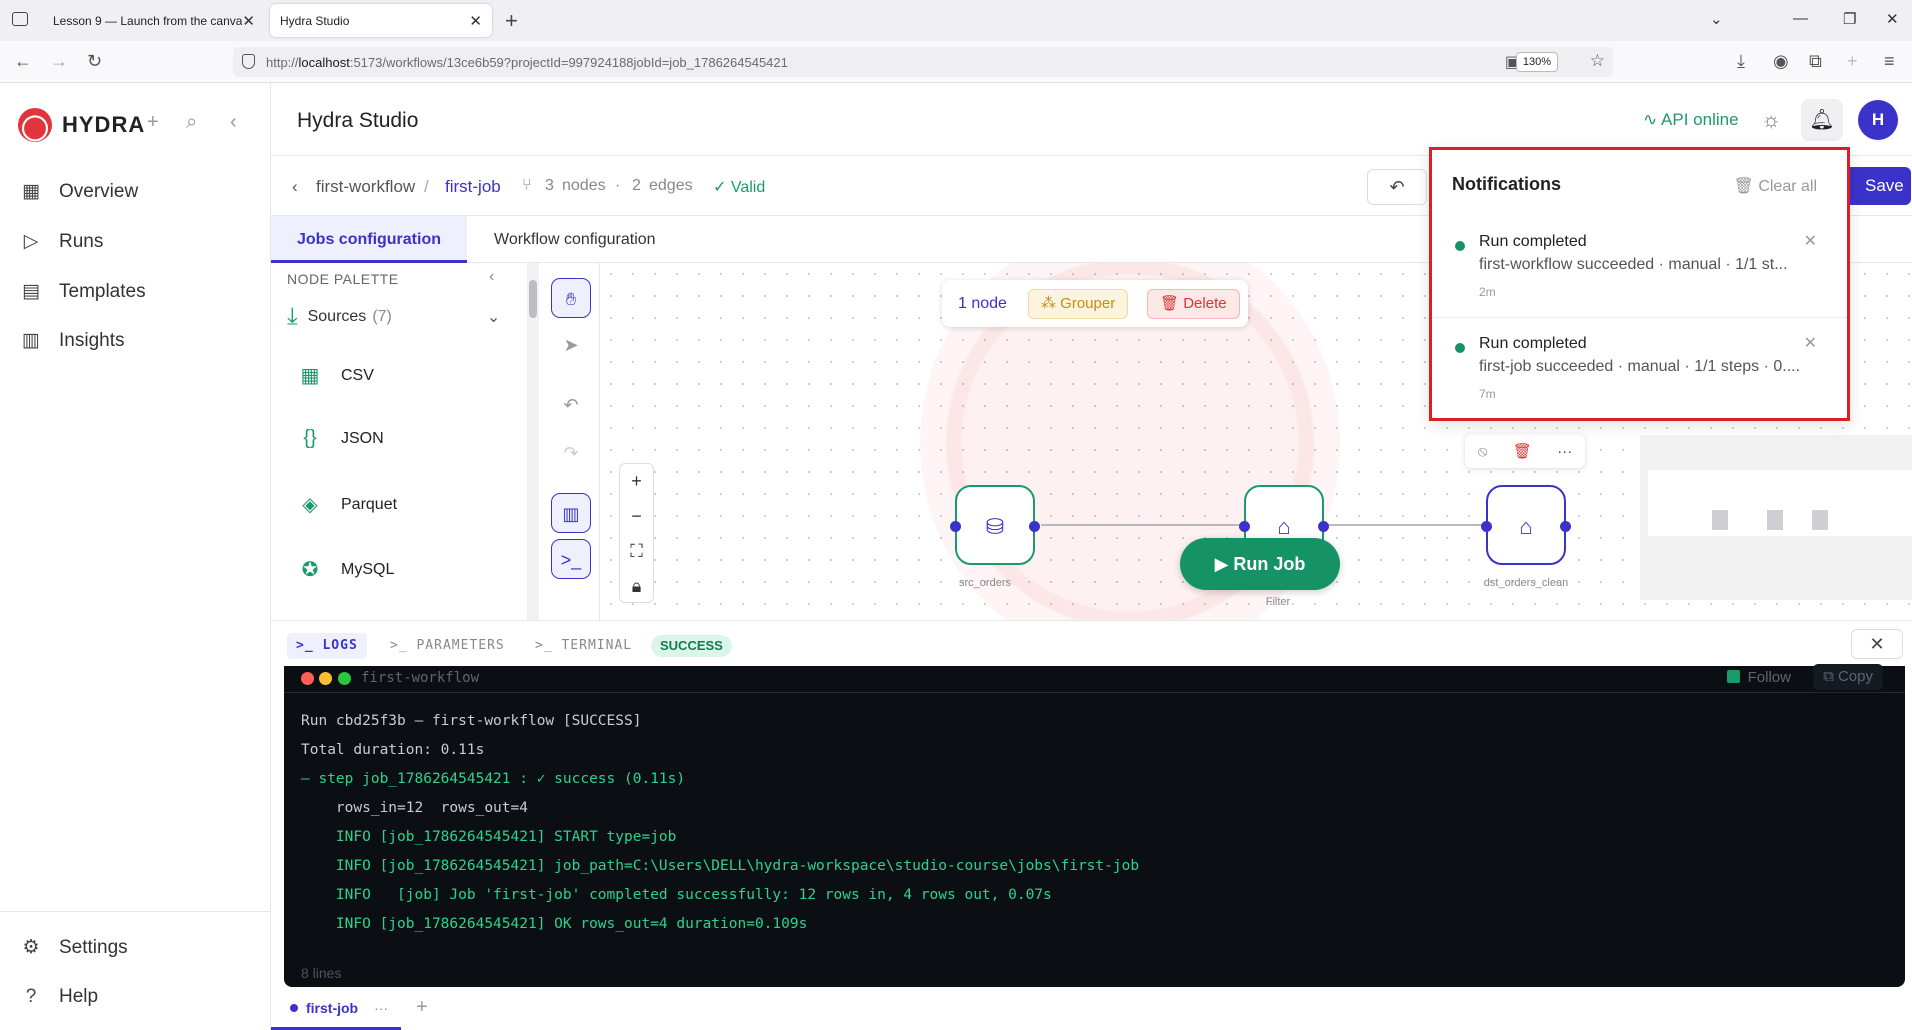 This screenshot has width=1912, height=1030. I want to click on braces-icon: {}, so click(310, 438).